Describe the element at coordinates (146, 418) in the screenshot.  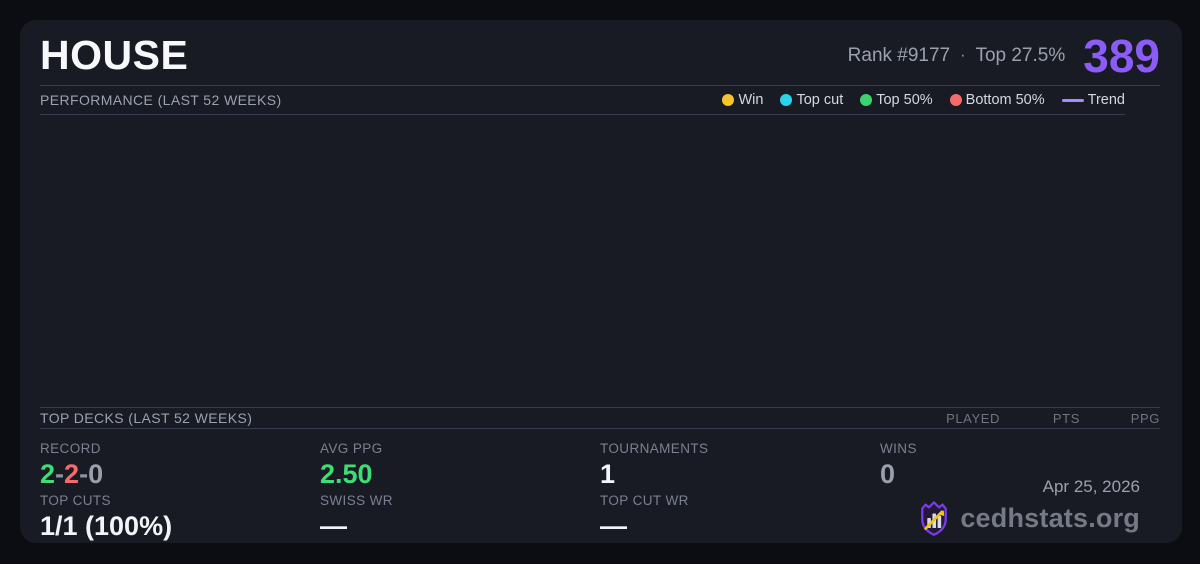
I see `top-decks-section-title: TOP DECKS (LAST 52 WEEKS)` at that location.